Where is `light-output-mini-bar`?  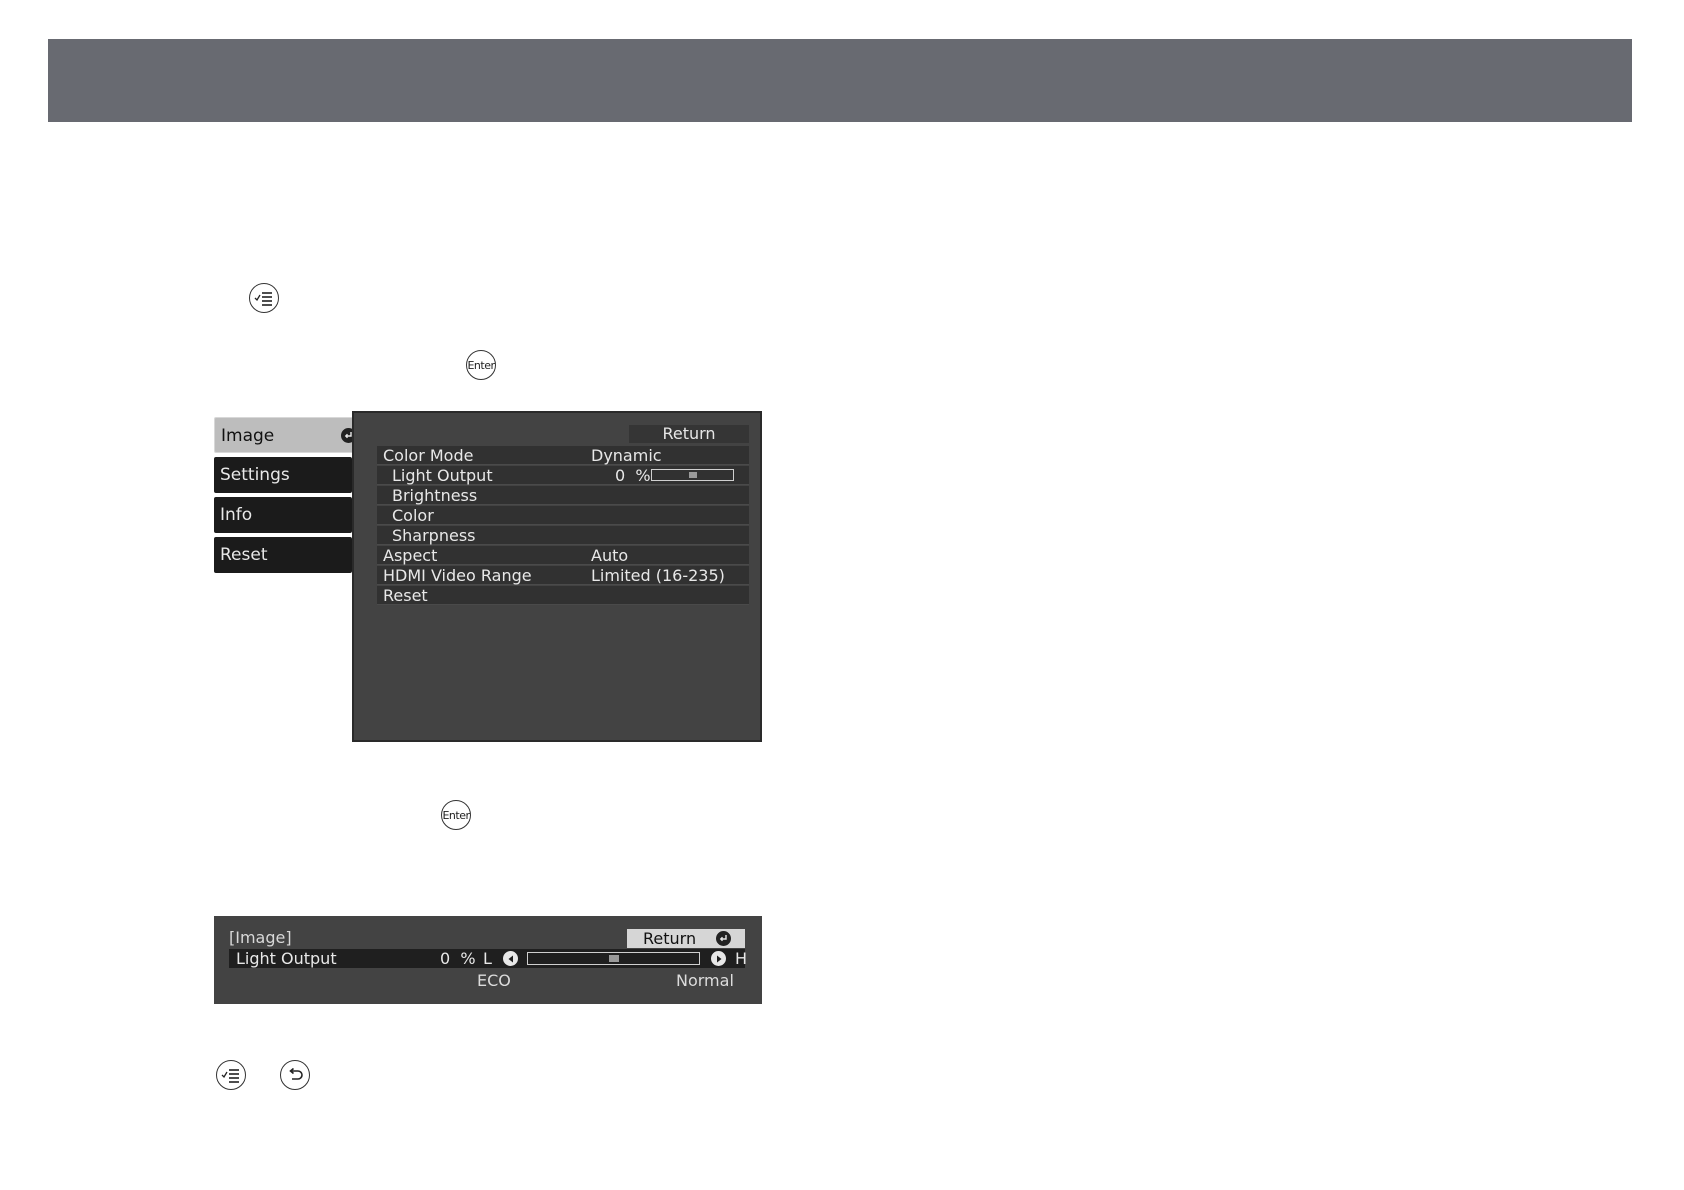
light-output-mini-bar is located at coordinates (692, 475).